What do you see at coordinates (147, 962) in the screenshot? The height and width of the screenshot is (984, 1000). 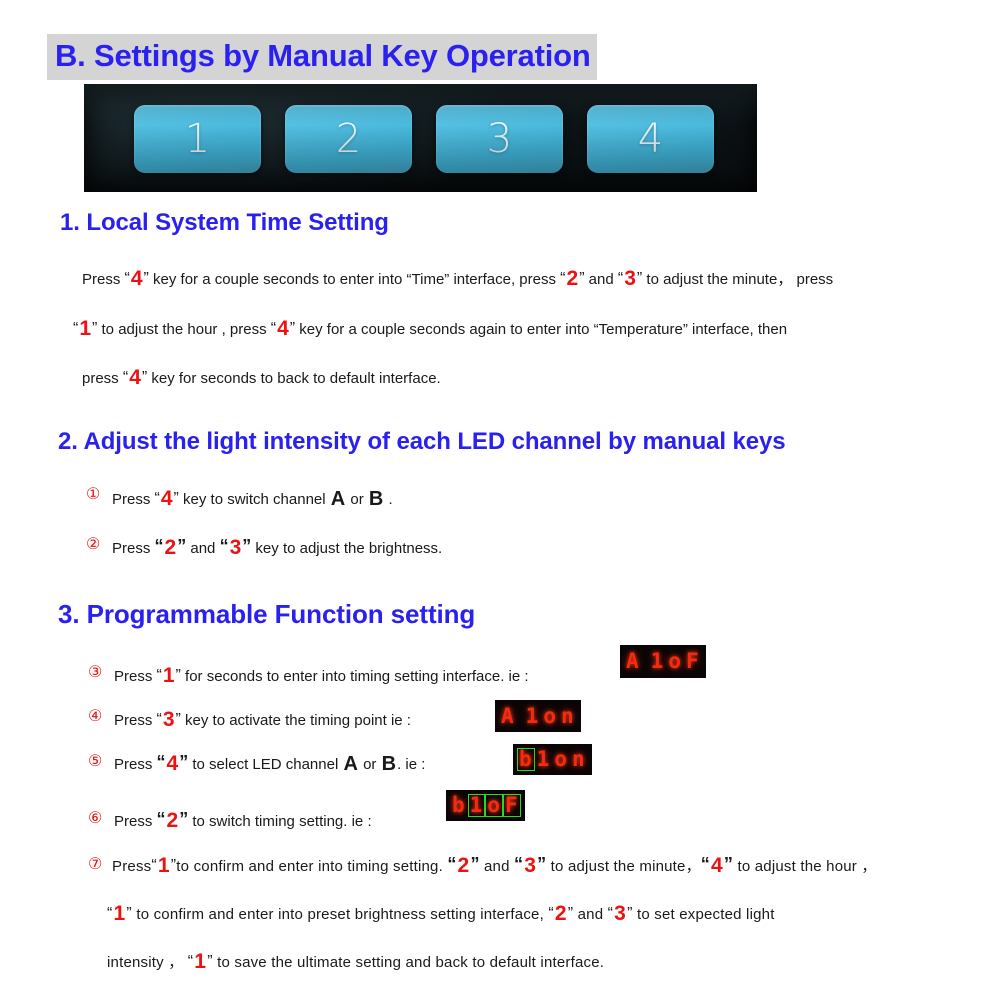 I see `text-run: intensity ，` at bounding box center [147, 962].